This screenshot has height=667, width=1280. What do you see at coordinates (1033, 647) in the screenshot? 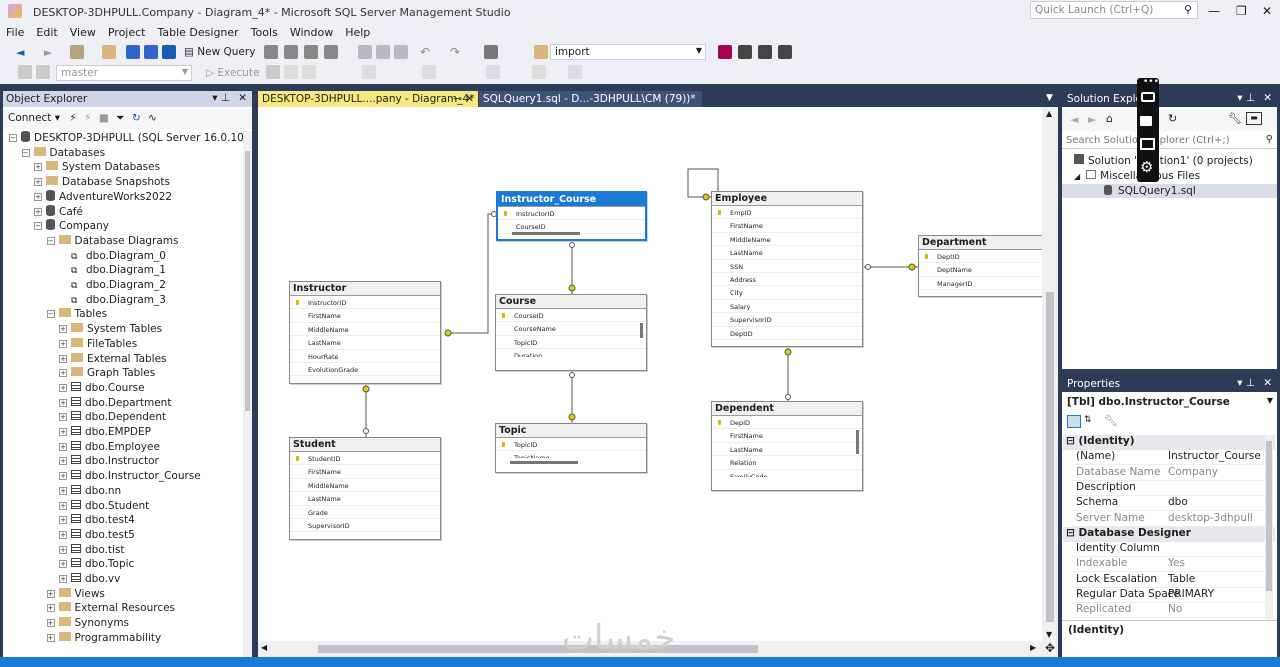
I see `scroll-right-icon: ▶` at bounding box center [1033, 647].